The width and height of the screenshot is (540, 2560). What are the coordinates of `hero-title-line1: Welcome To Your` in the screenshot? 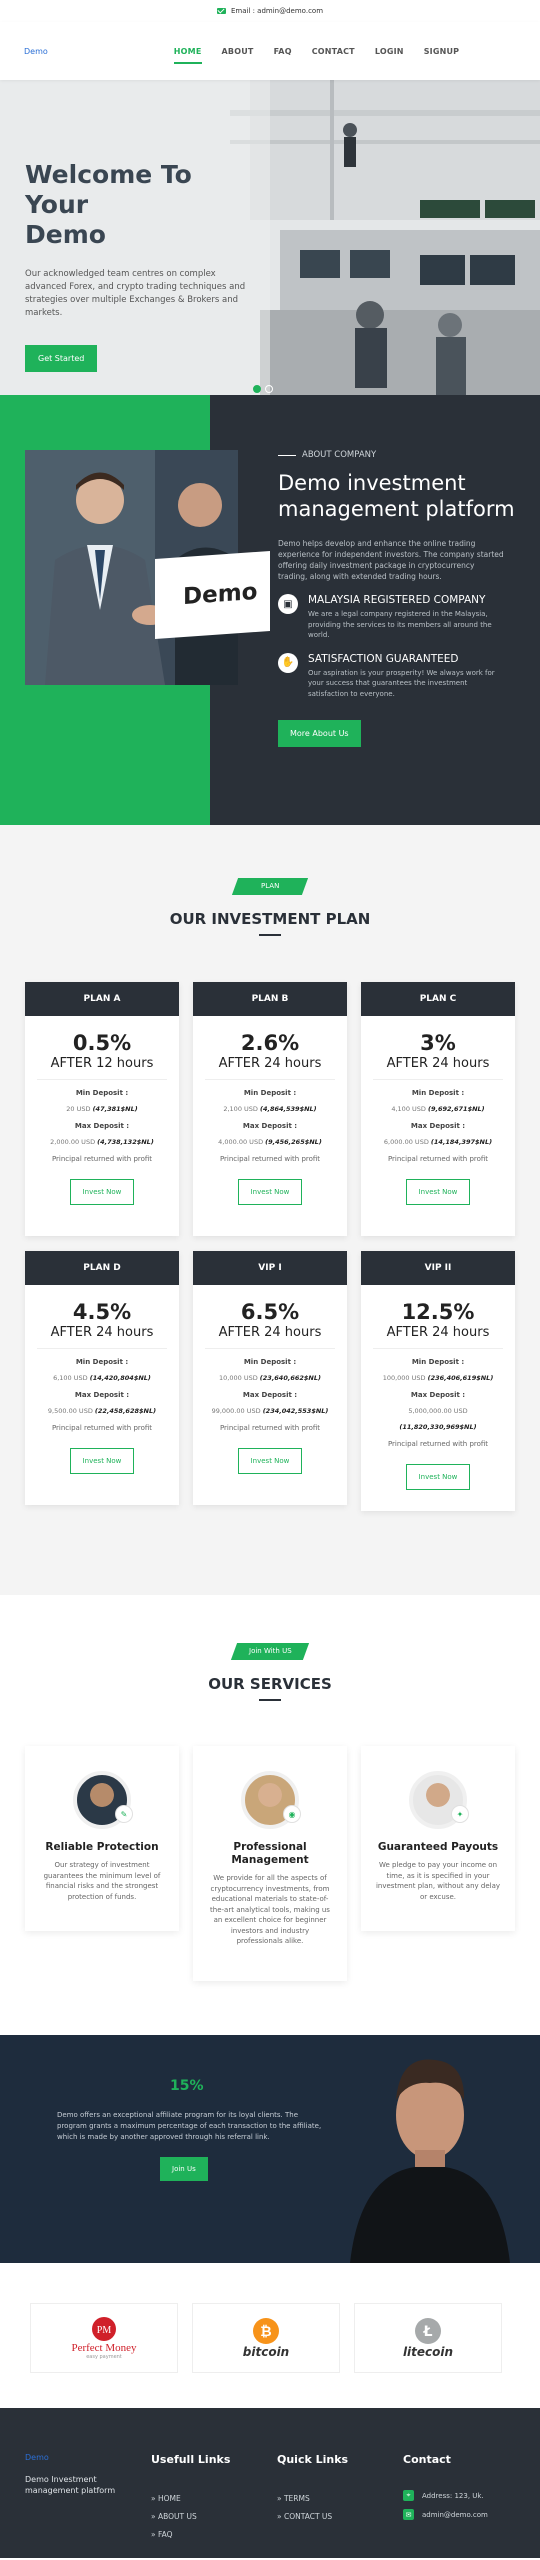 It's located at (108, 189).